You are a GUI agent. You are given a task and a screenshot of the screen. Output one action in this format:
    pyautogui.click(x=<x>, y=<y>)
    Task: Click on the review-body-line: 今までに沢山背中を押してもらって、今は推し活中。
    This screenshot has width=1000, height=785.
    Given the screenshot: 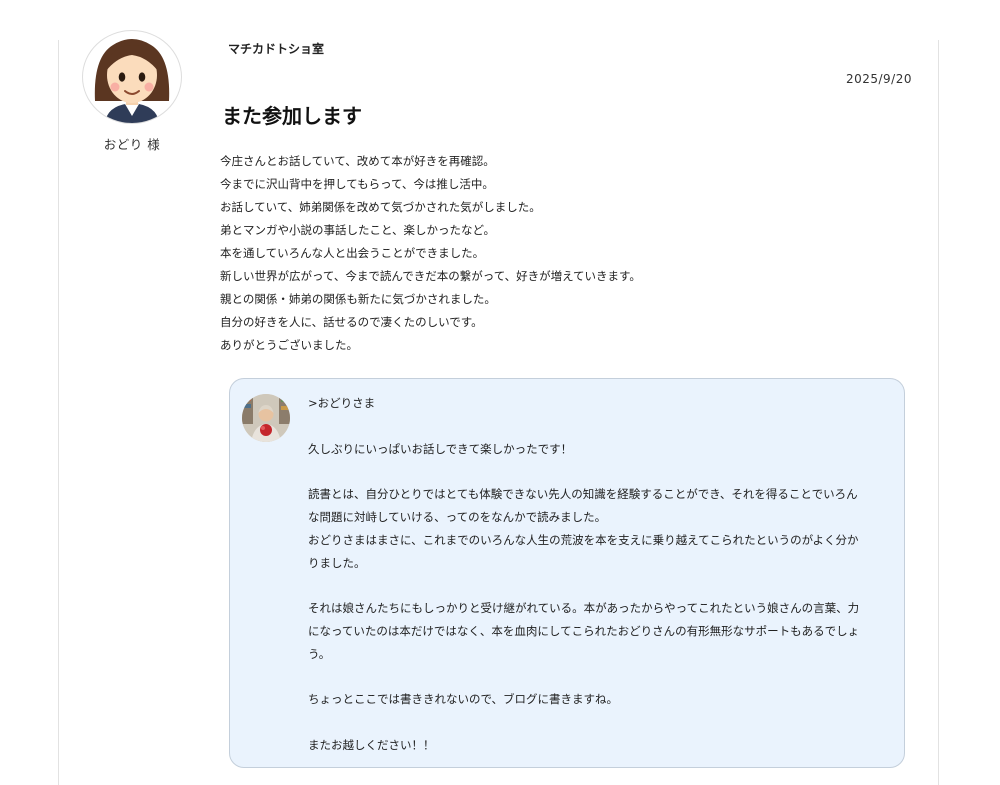 What is the action you would take?
    pyautogui.click(x=357, y=184)
    